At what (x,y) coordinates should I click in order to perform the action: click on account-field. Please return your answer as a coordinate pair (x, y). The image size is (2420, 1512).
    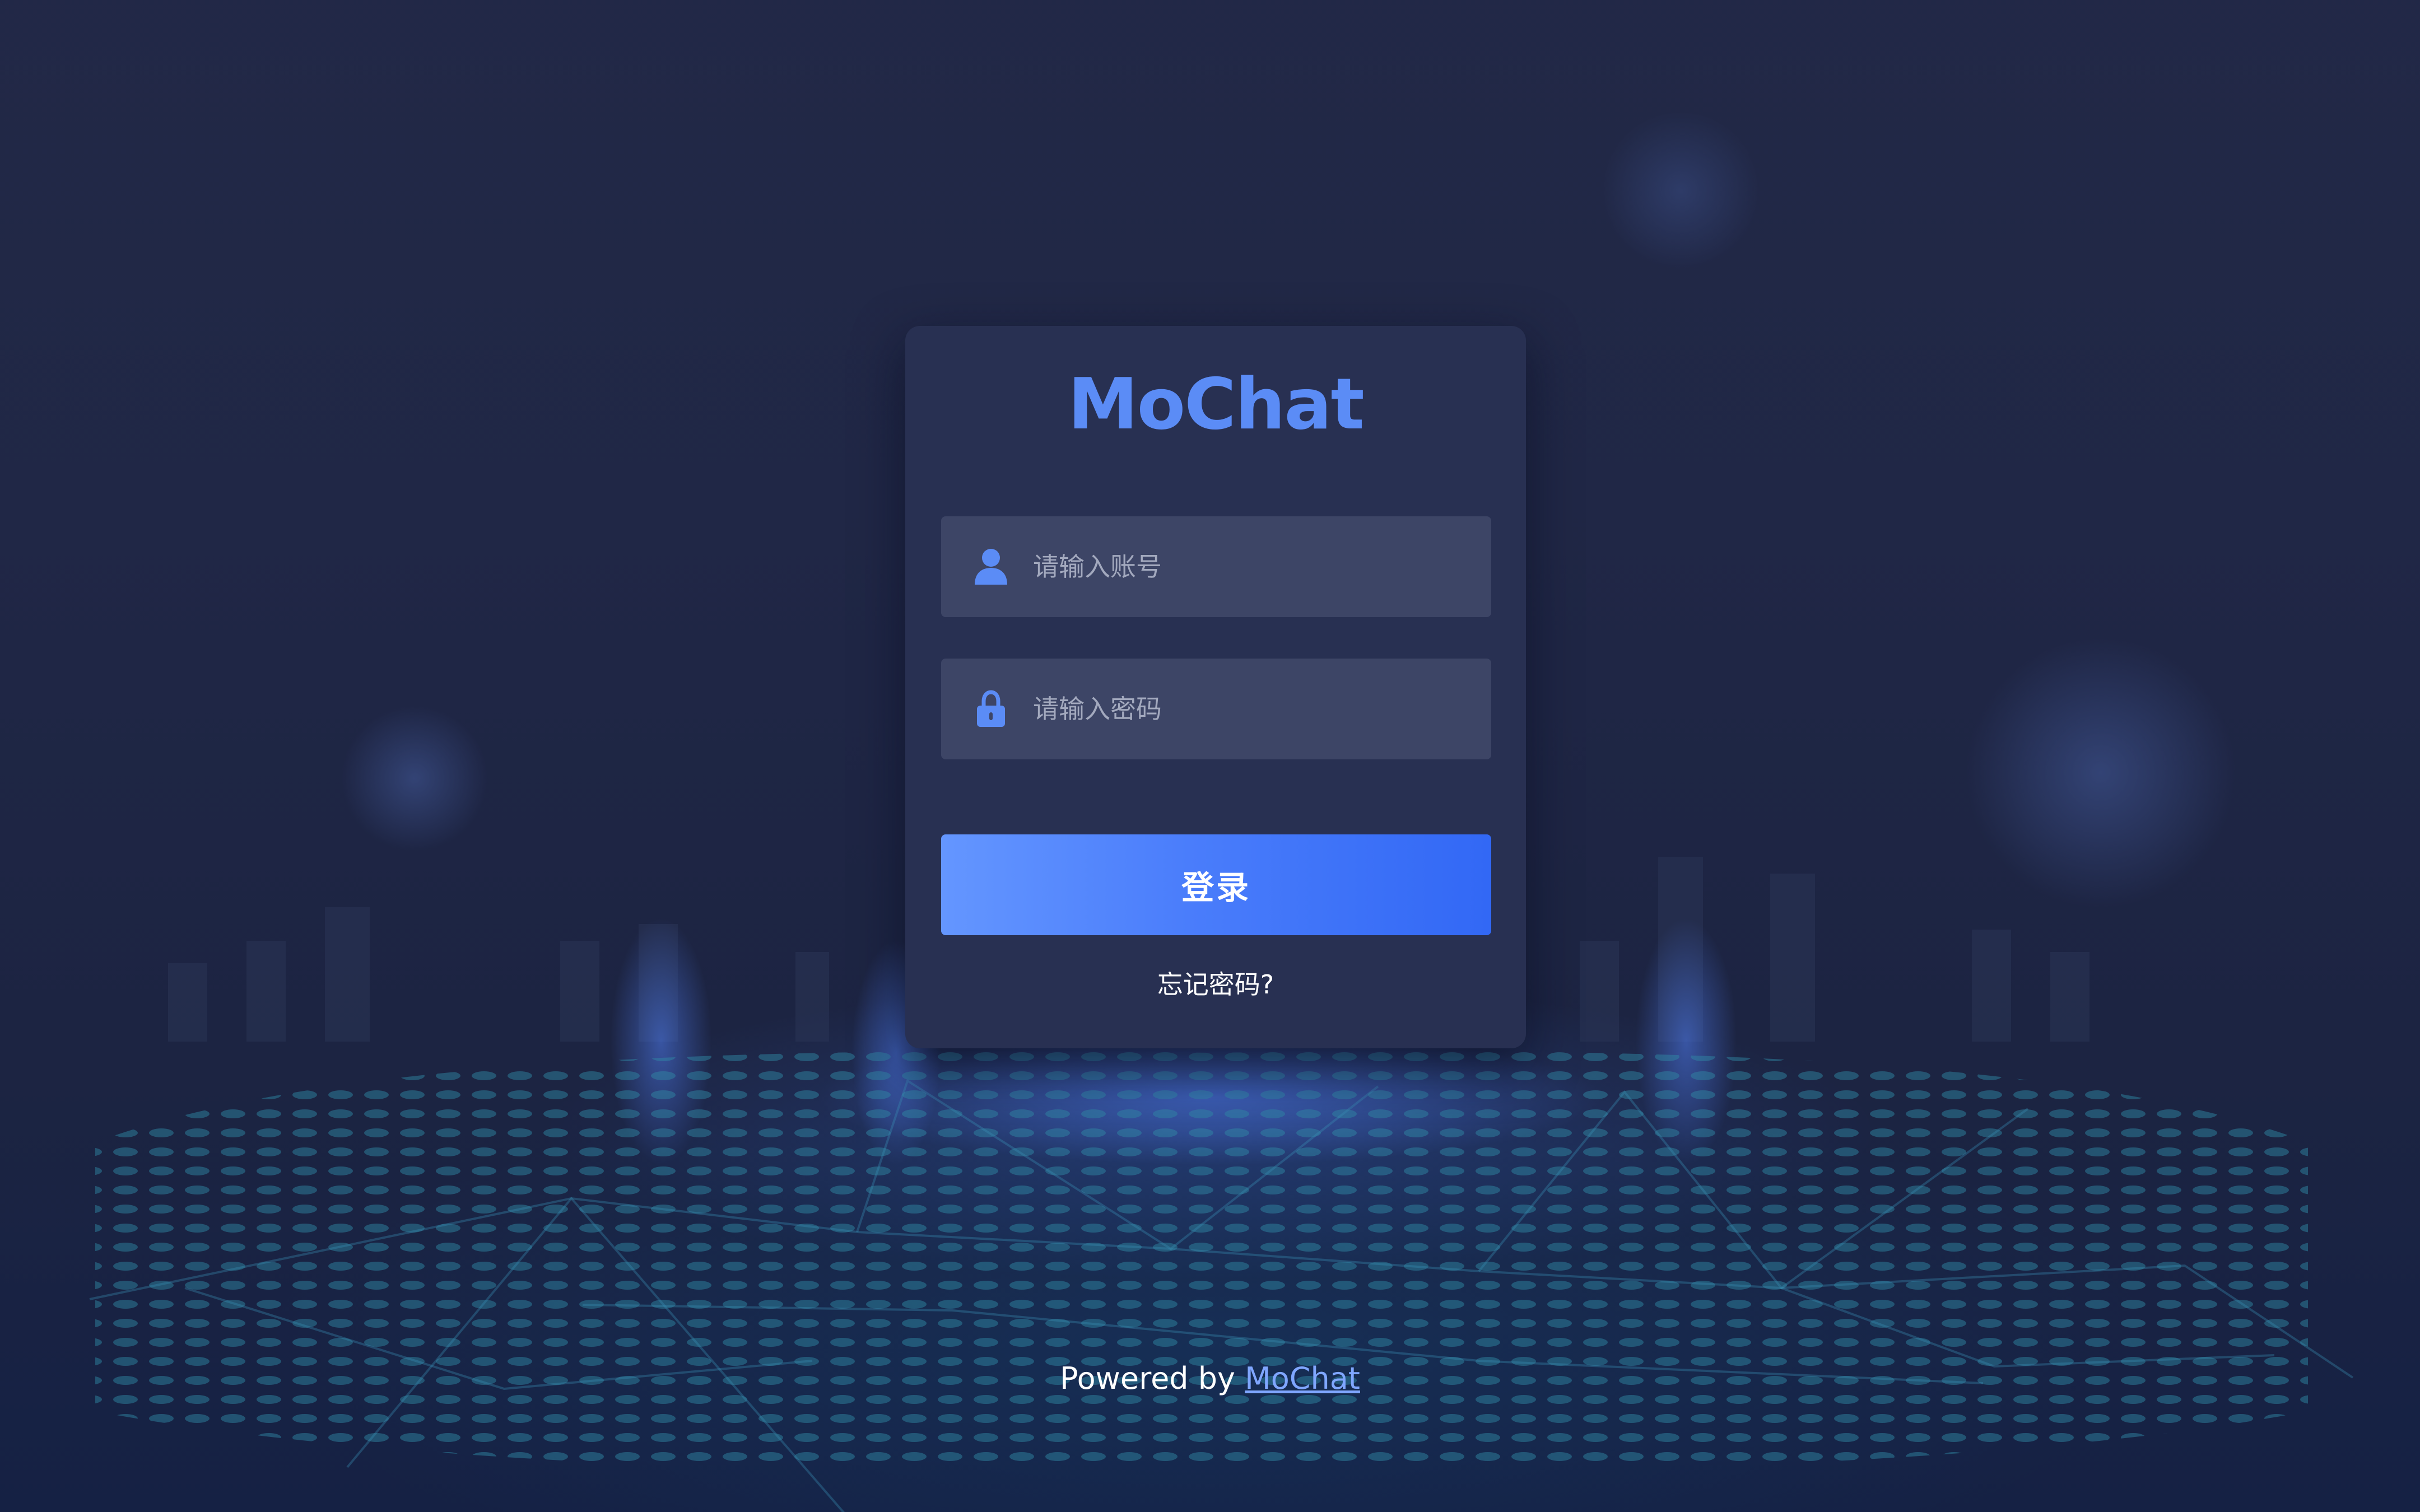
    Looking at the image, I should click on (1216, 567).